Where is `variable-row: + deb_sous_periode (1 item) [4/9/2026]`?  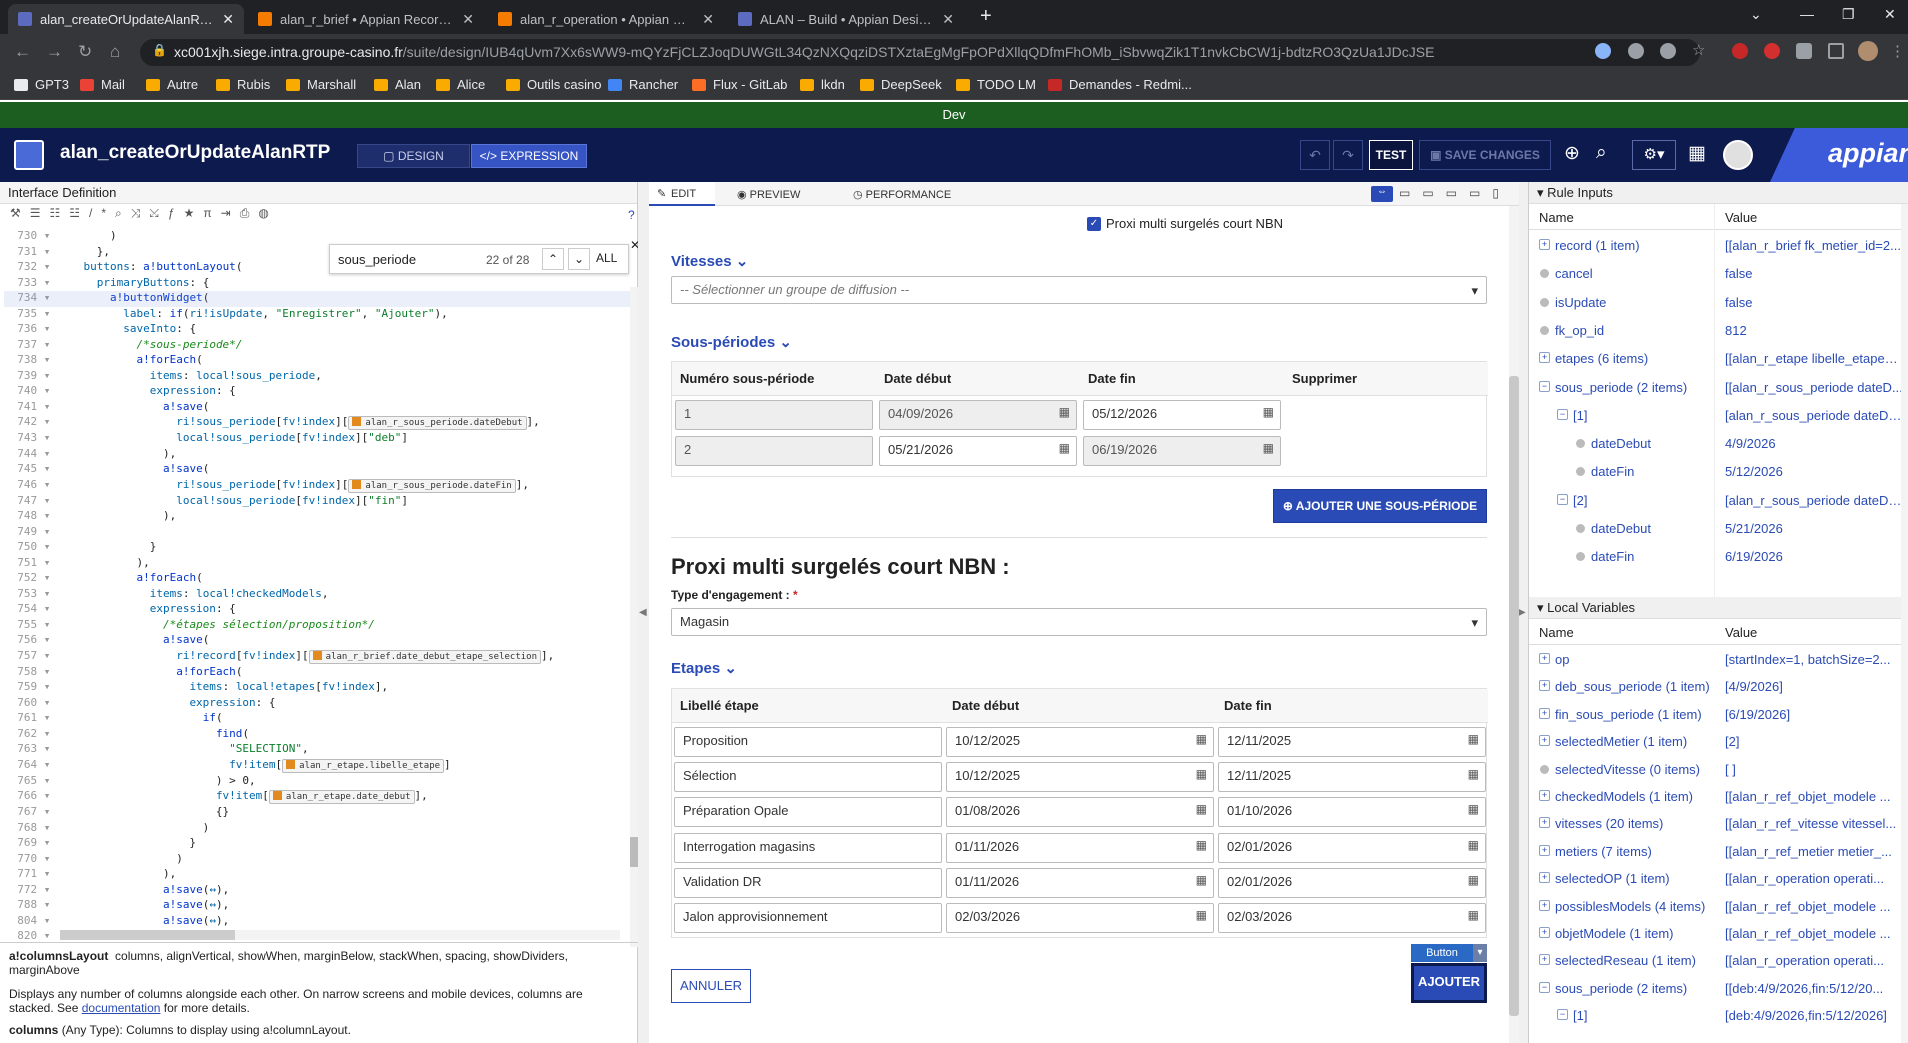
variable-row: + deb_sous_periode (1 item) [4/9/2026] is located at coordinates (1718, 686).